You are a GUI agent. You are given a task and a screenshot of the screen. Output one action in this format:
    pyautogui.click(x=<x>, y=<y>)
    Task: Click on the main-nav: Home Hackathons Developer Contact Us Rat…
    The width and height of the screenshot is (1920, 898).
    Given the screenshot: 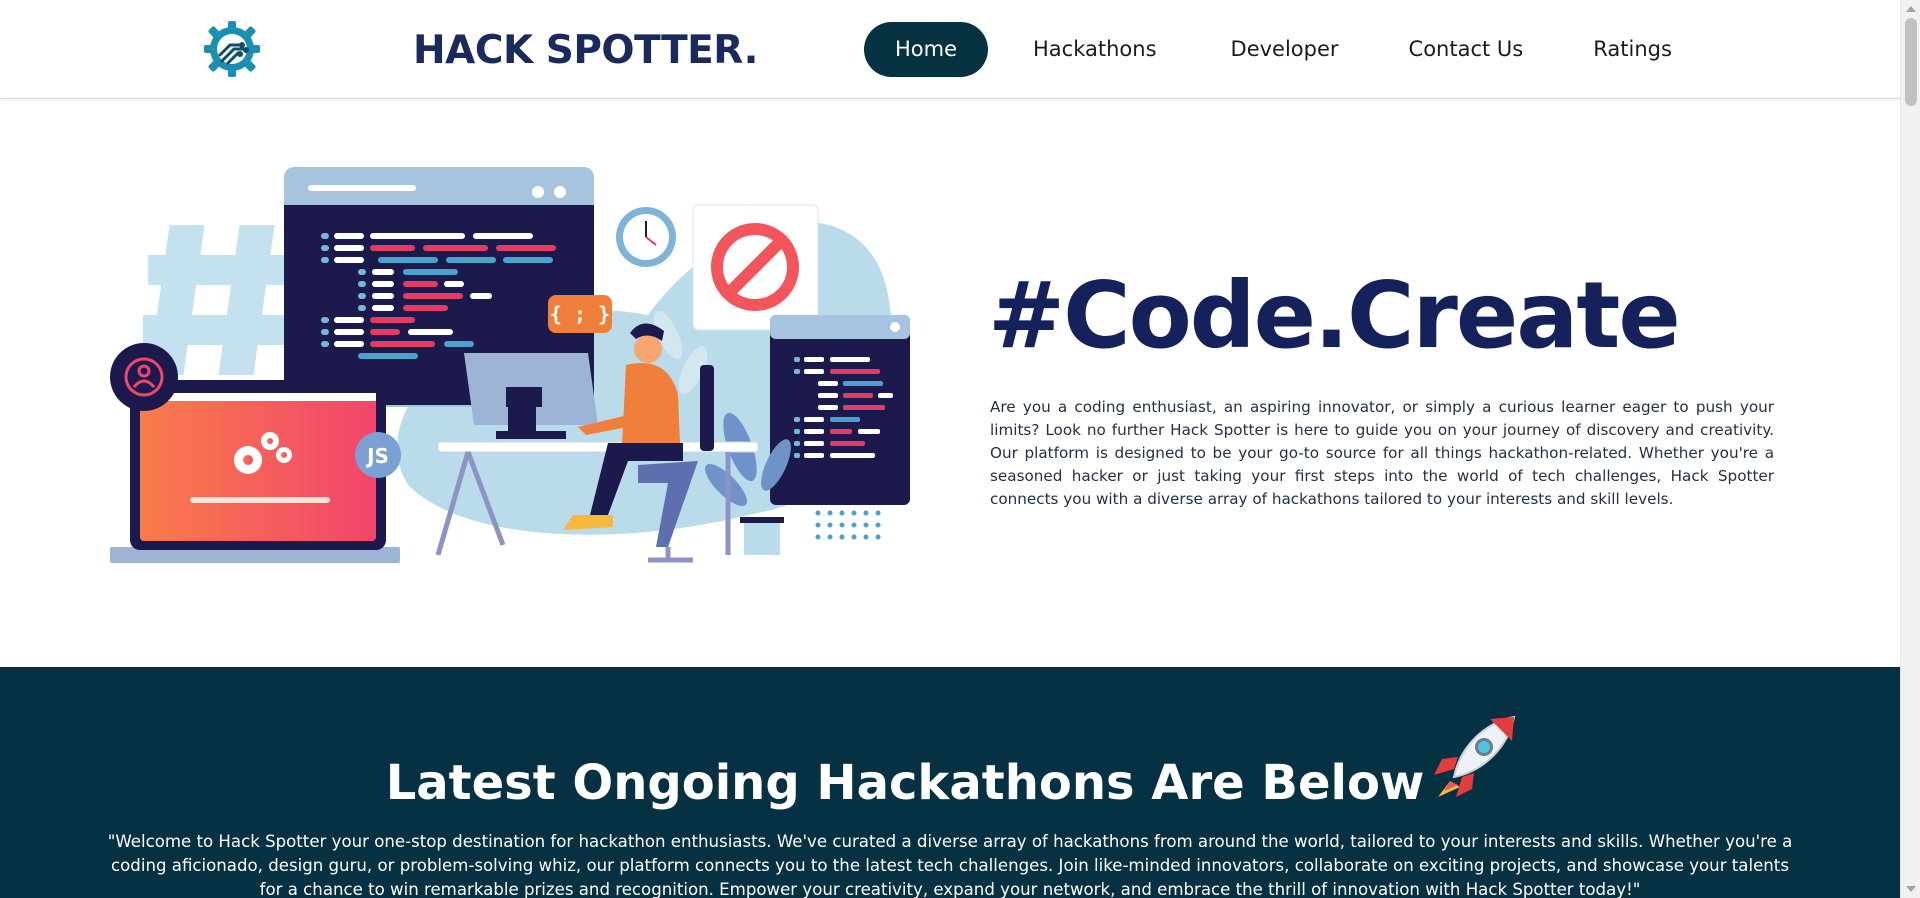 What is the action you would take?
    pyautogui.click(x=1283, y=49)
    